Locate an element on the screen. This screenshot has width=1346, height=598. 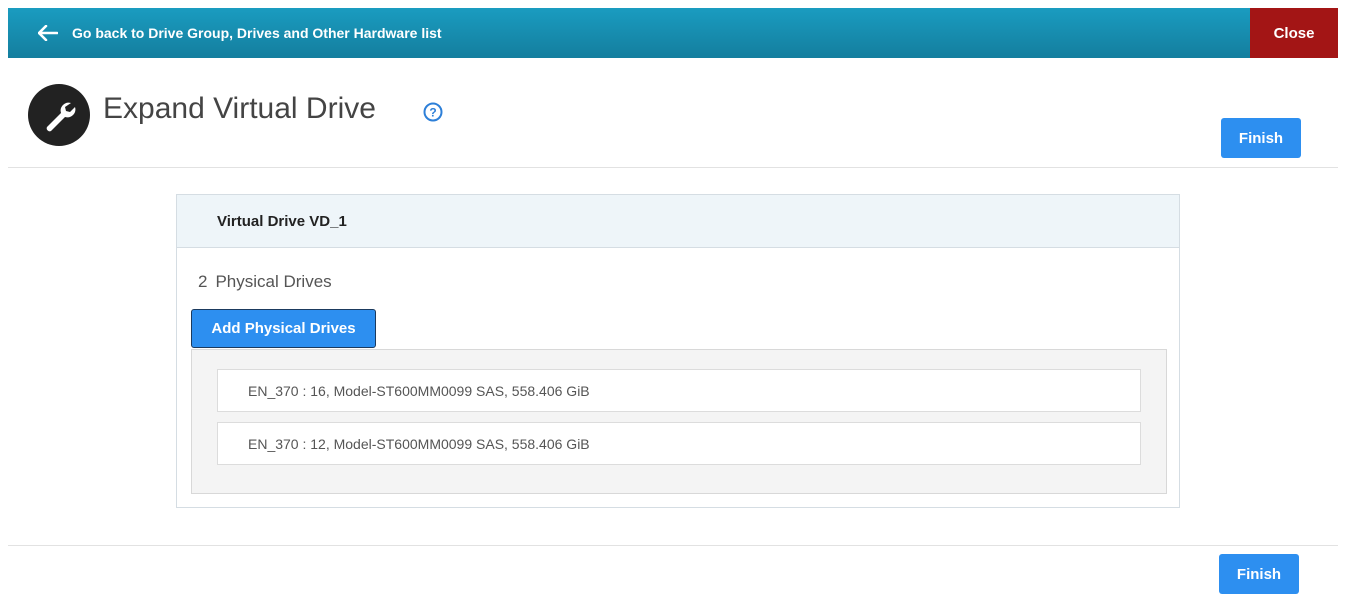
page-title: Expand Virtual Drive is located at coordinates (239, 108).